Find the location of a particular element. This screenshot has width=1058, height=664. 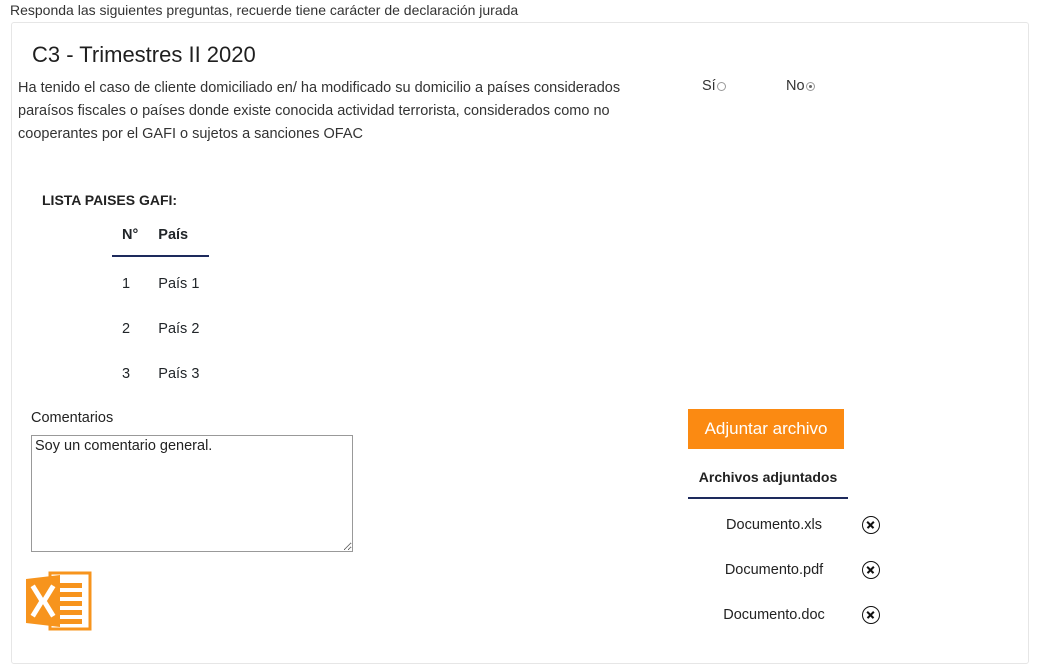

comentarios-textarea: Soy un comentario general. is located at coordinates (192, 493).